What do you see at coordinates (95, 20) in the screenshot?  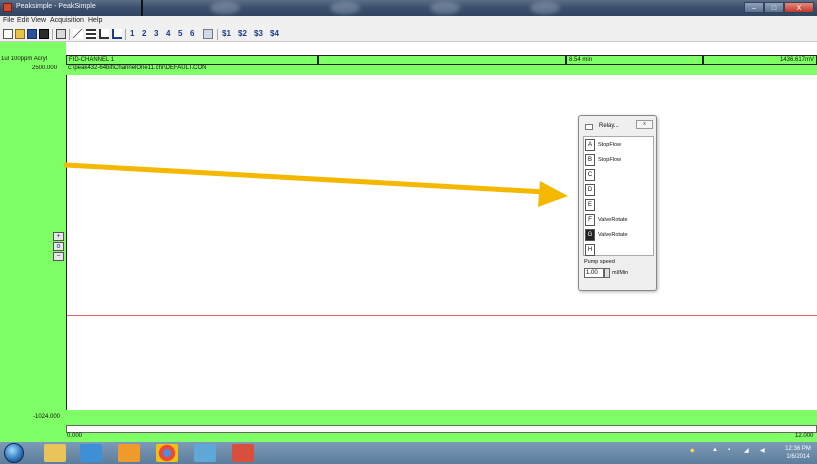 I see `menu-help: Help` at bounding box center [95, 20].